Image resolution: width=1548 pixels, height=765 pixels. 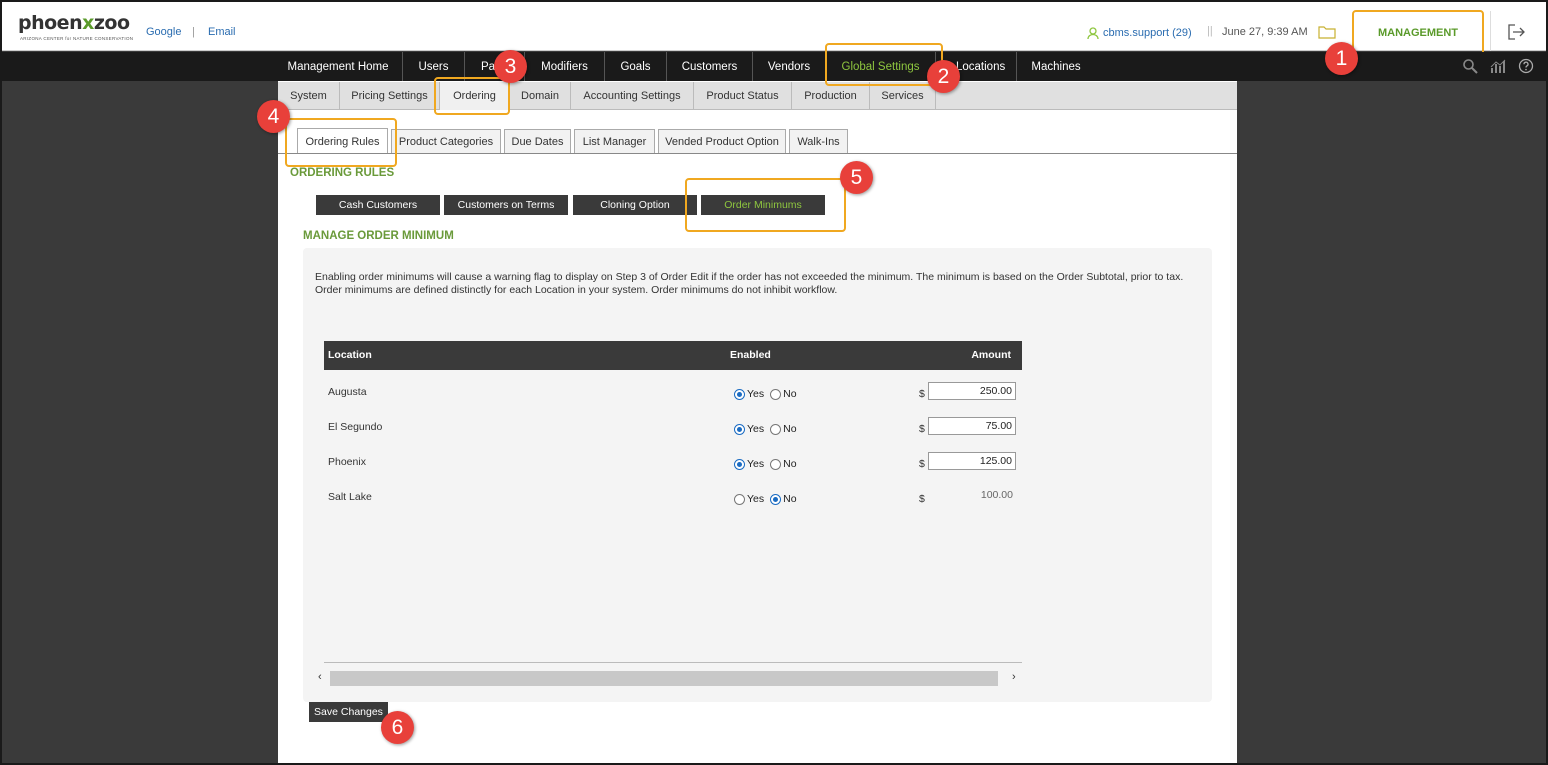 I want to click on cash-customers-button: Cash Customers, so click(x=378, y=205).